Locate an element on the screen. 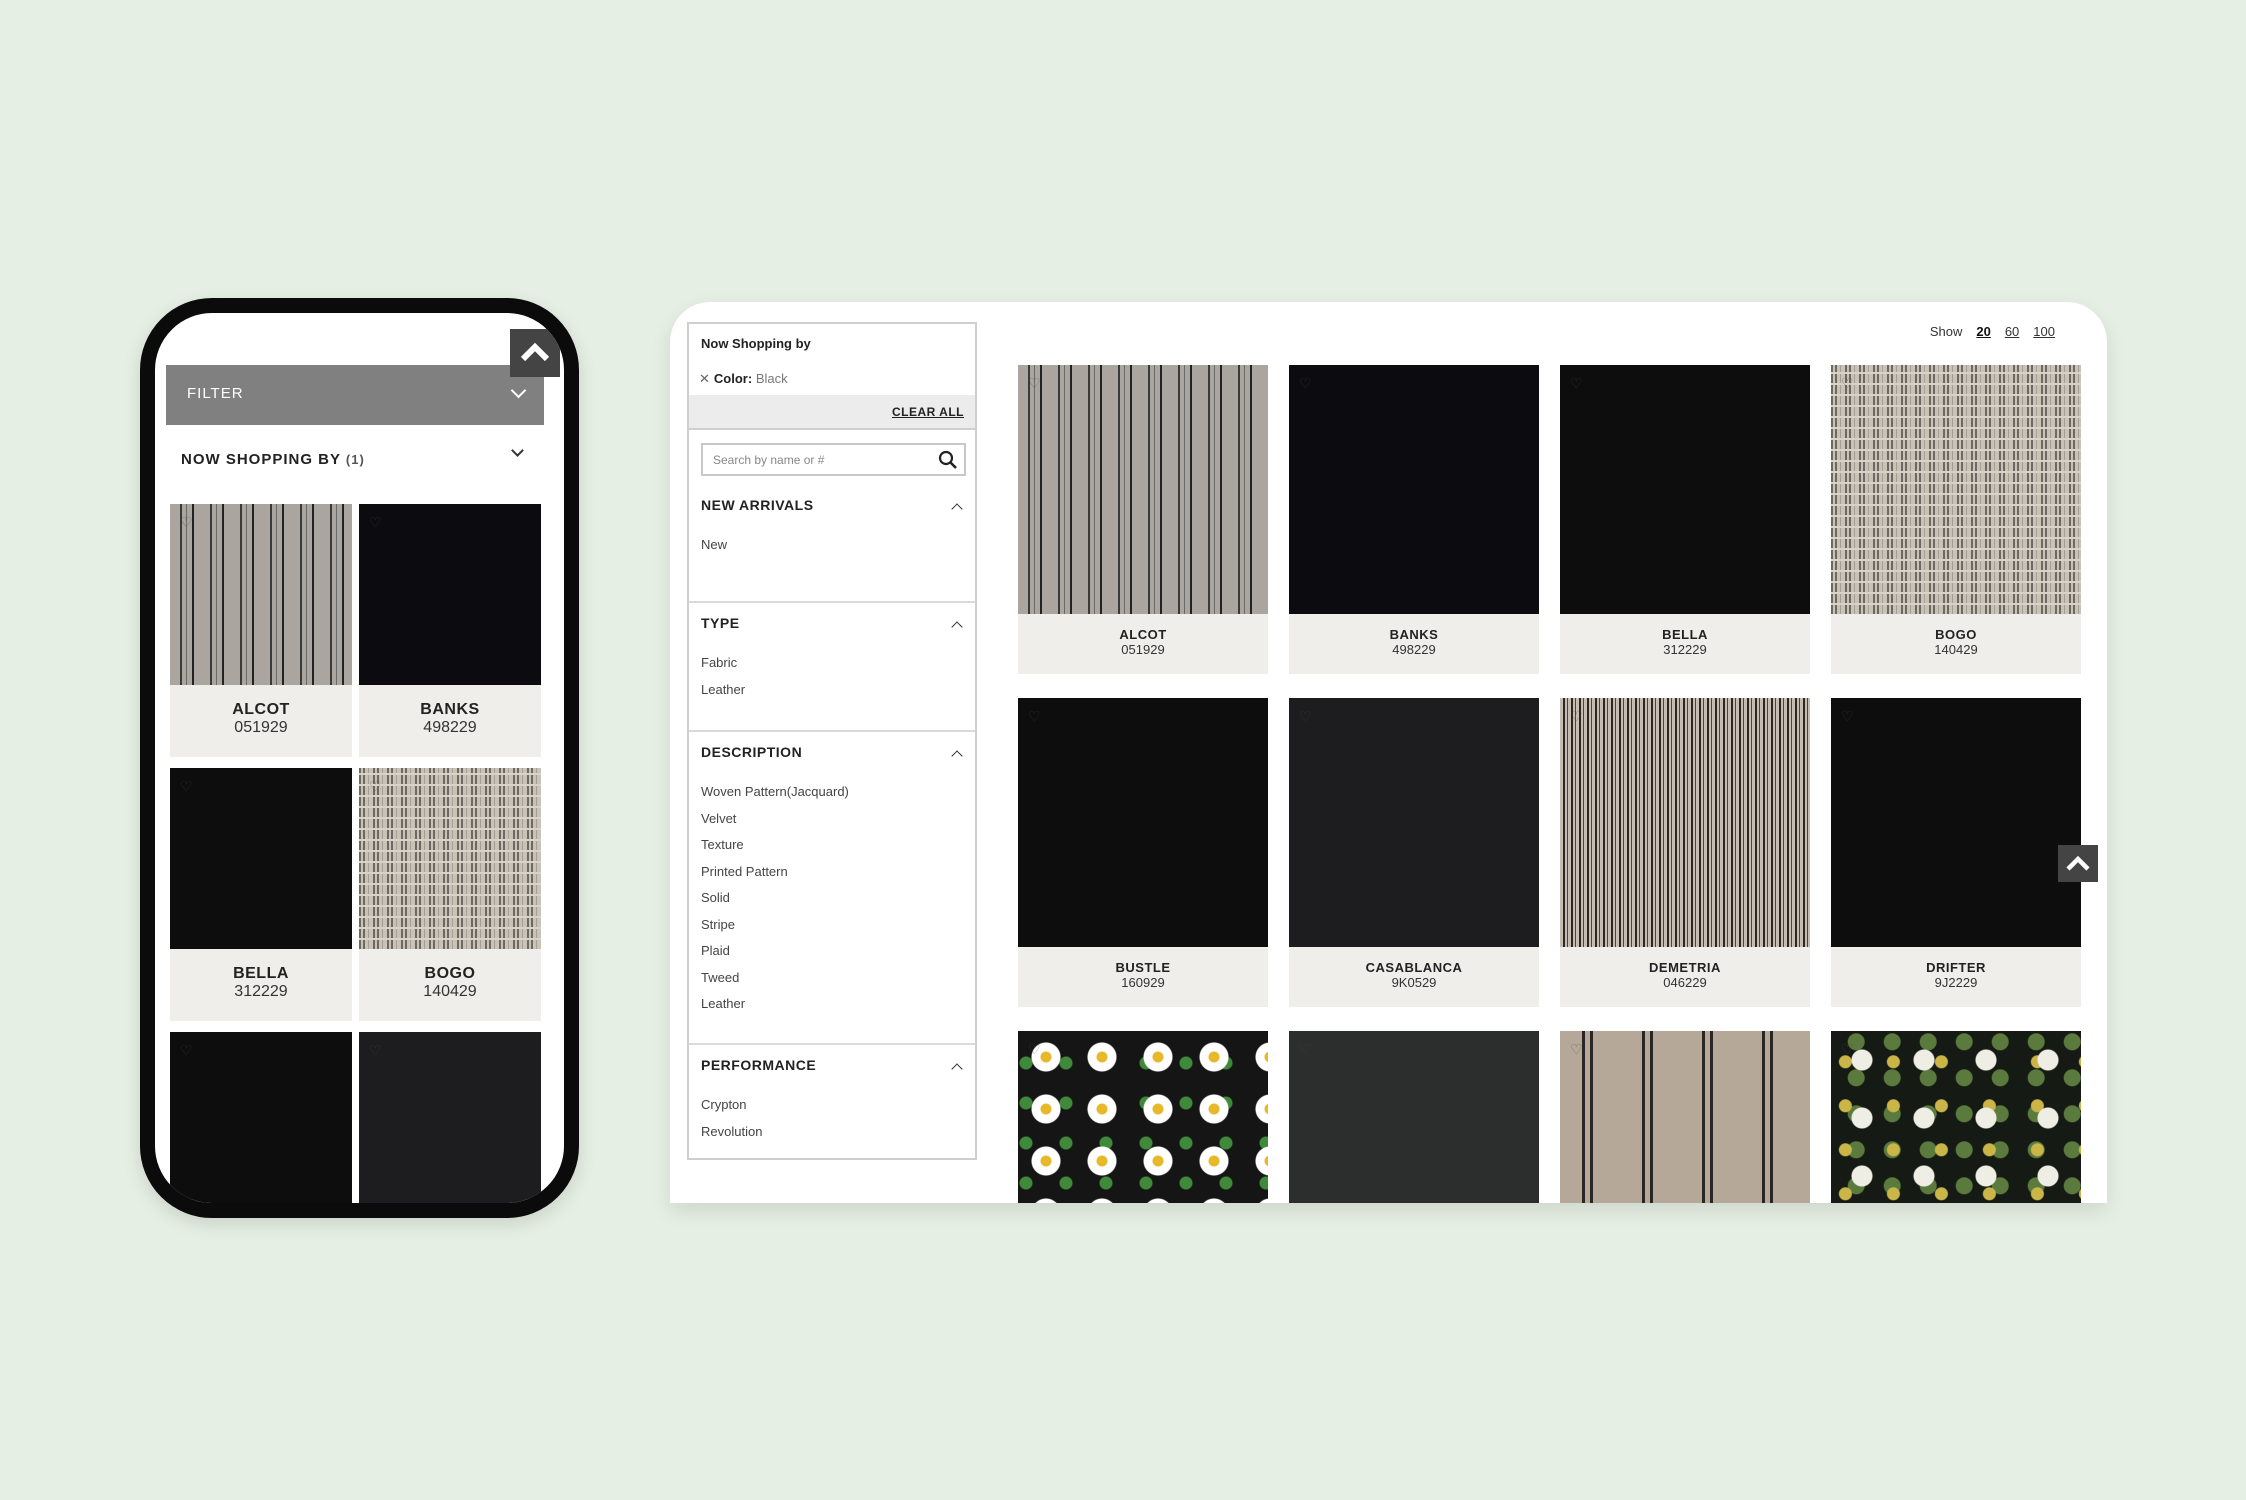 The height and width of the screenshot is (1500, 2246). product-tile: ♡ CASABLANCA 9K0529 is located at coordinates (1414, 852).